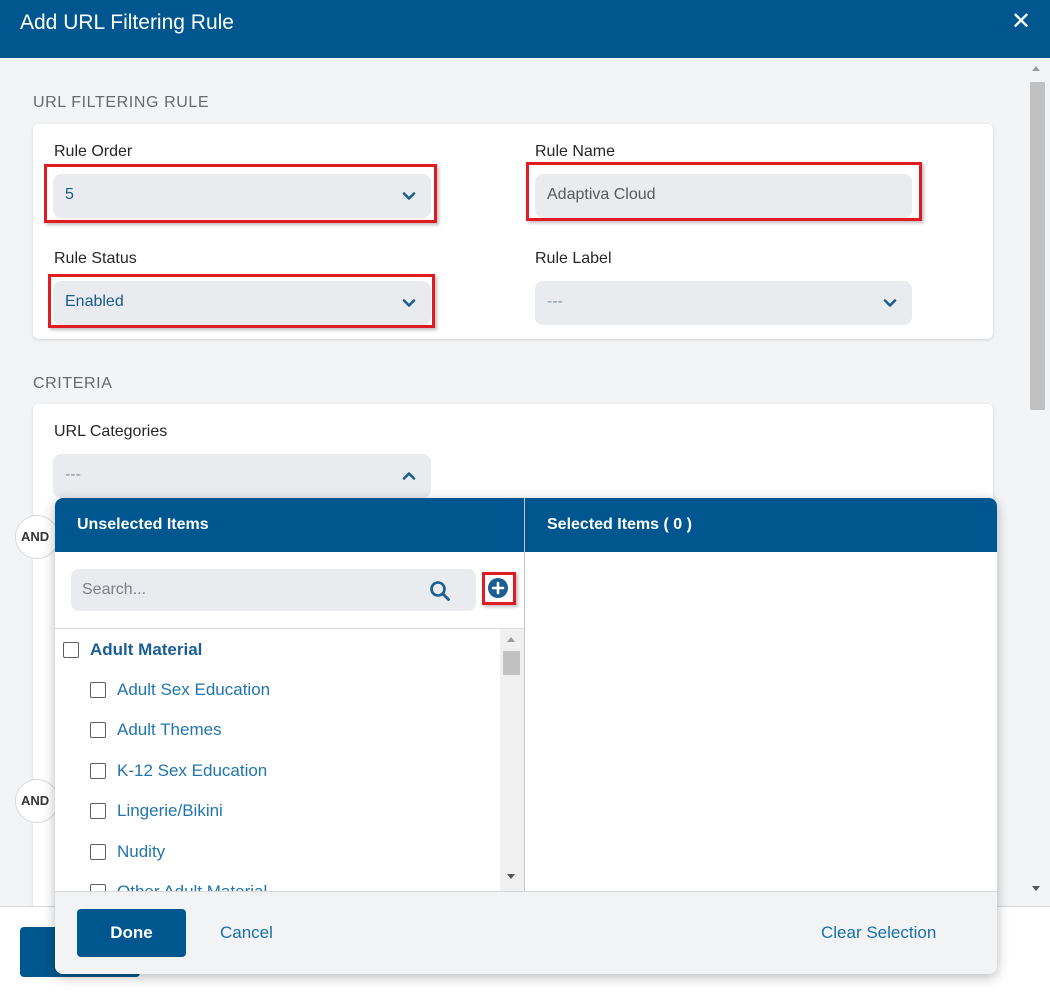 The width and height of the screenshot is (1050, 996). What do you see at coordinates (242, 476) in the screenshot?
I see `url-categories-dropdown: ---` at bounding box center [242, 476].